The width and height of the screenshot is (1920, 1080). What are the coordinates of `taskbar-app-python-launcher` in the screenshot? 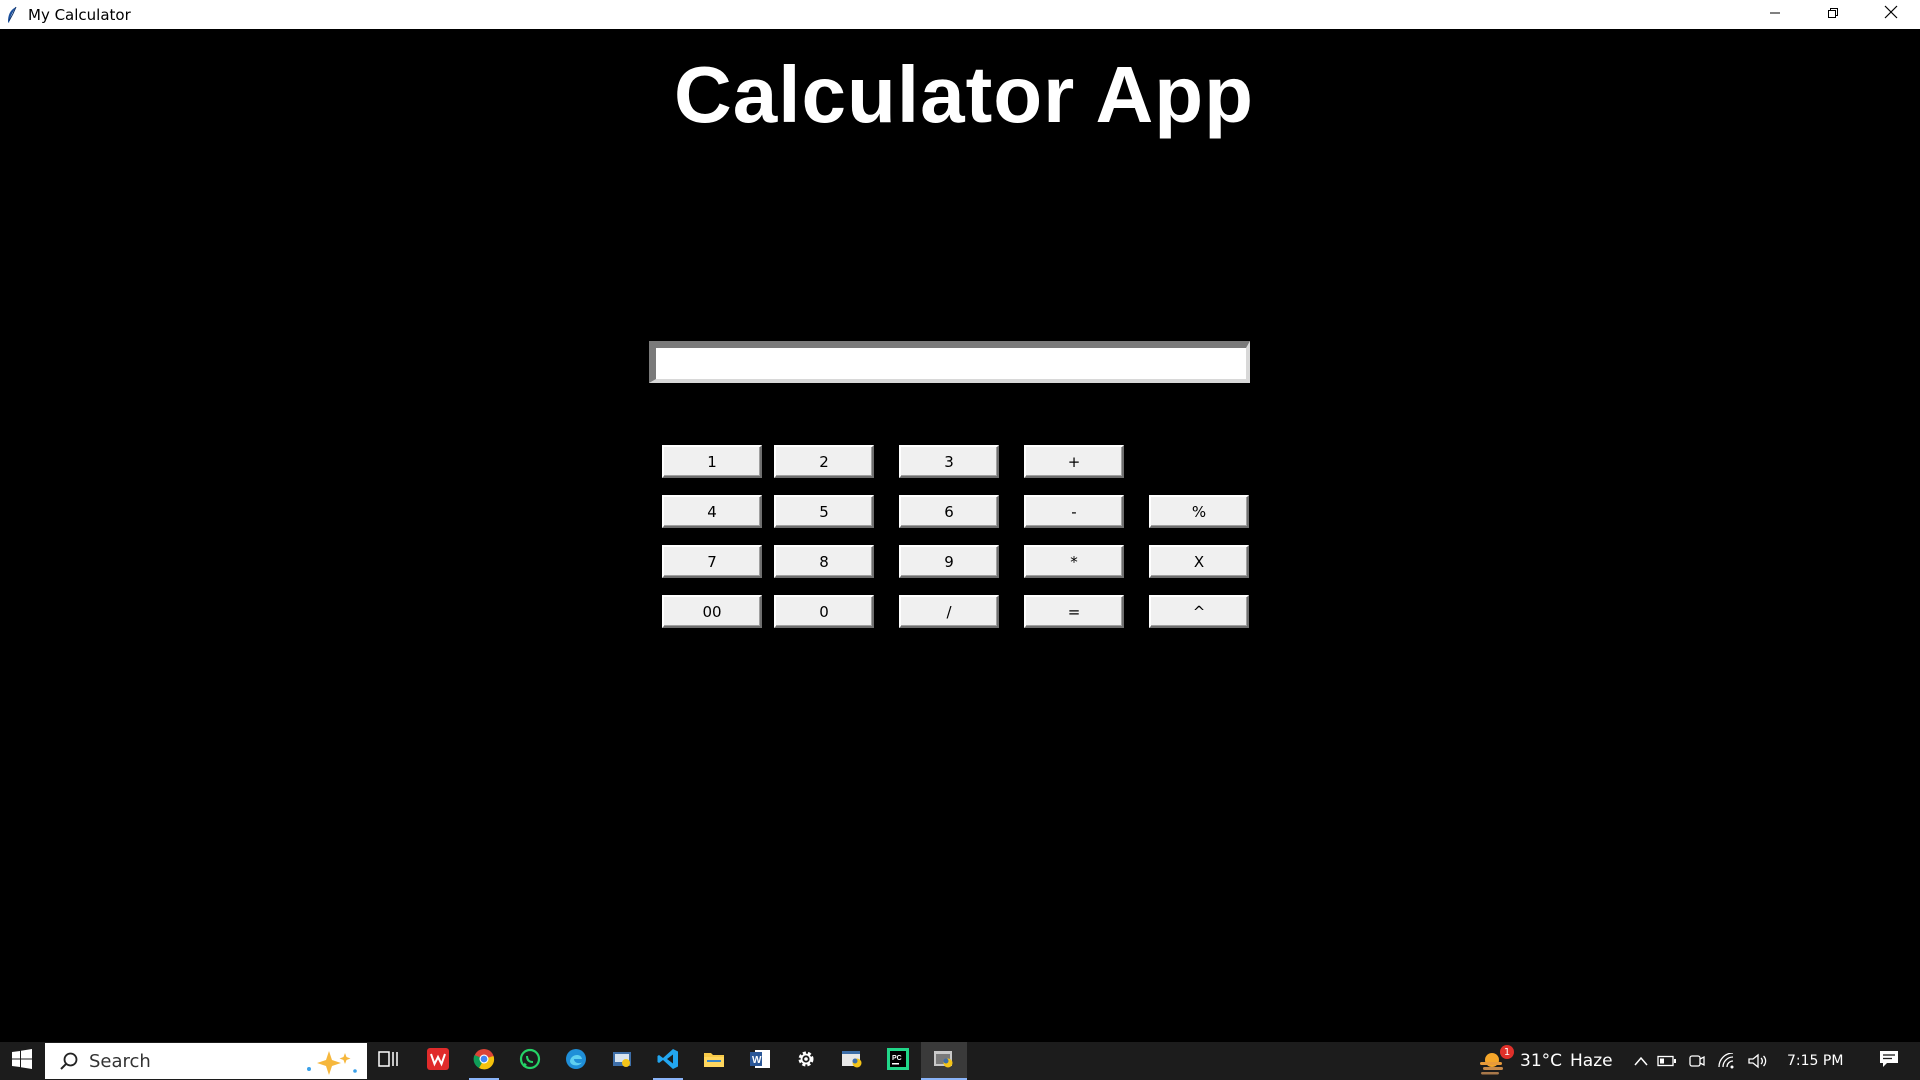 It's located at (852, 1061).